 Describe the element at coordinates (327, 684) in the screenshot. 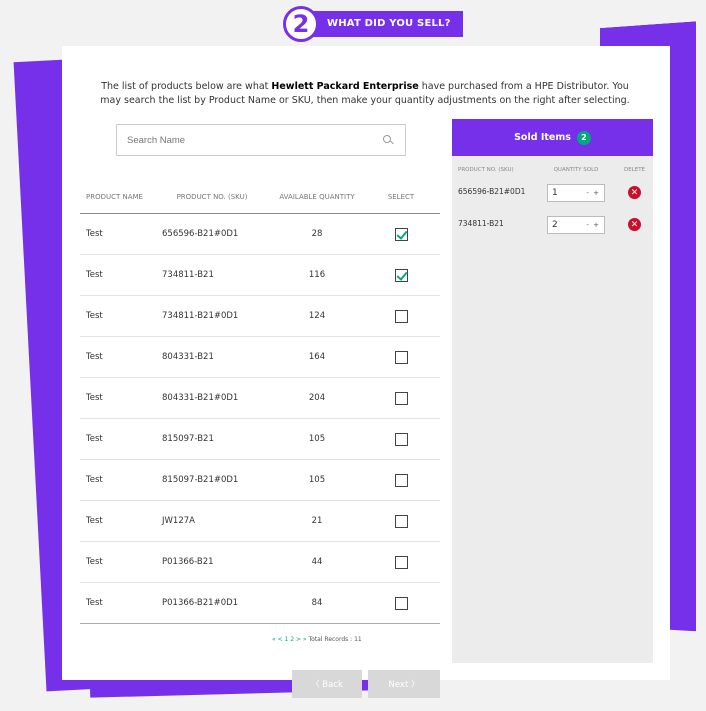

I see `back-button: 〈 Back` at that location.